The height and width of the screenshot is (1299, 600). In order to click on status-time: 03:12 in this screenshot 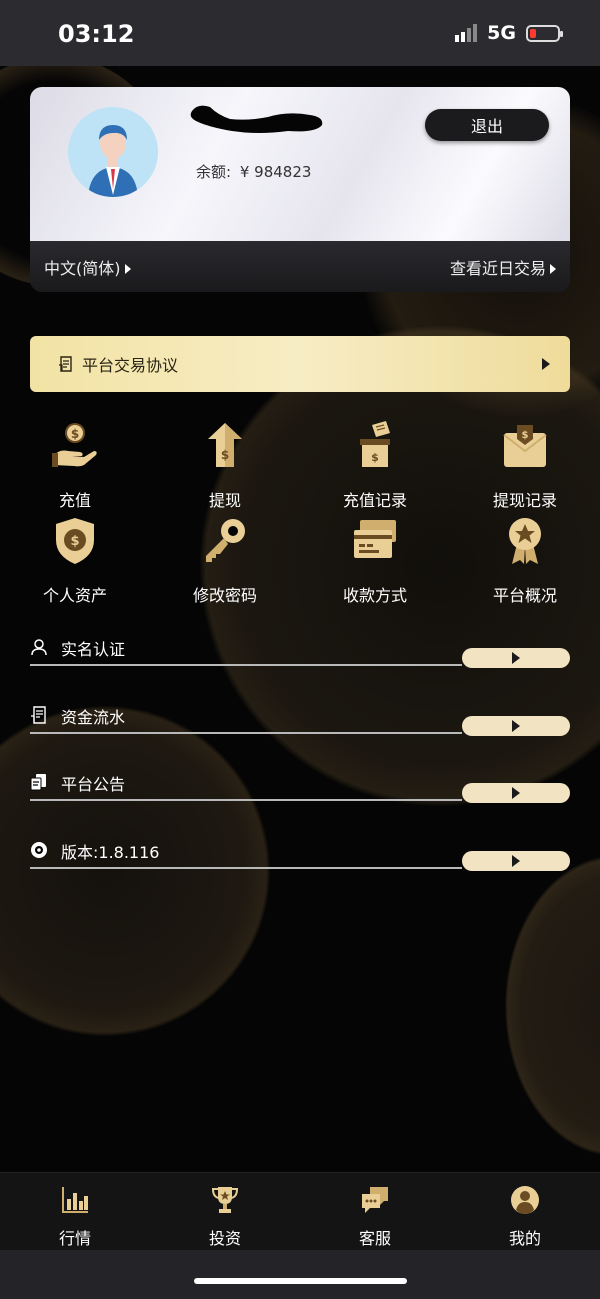, I will do `click(96, 34)`.